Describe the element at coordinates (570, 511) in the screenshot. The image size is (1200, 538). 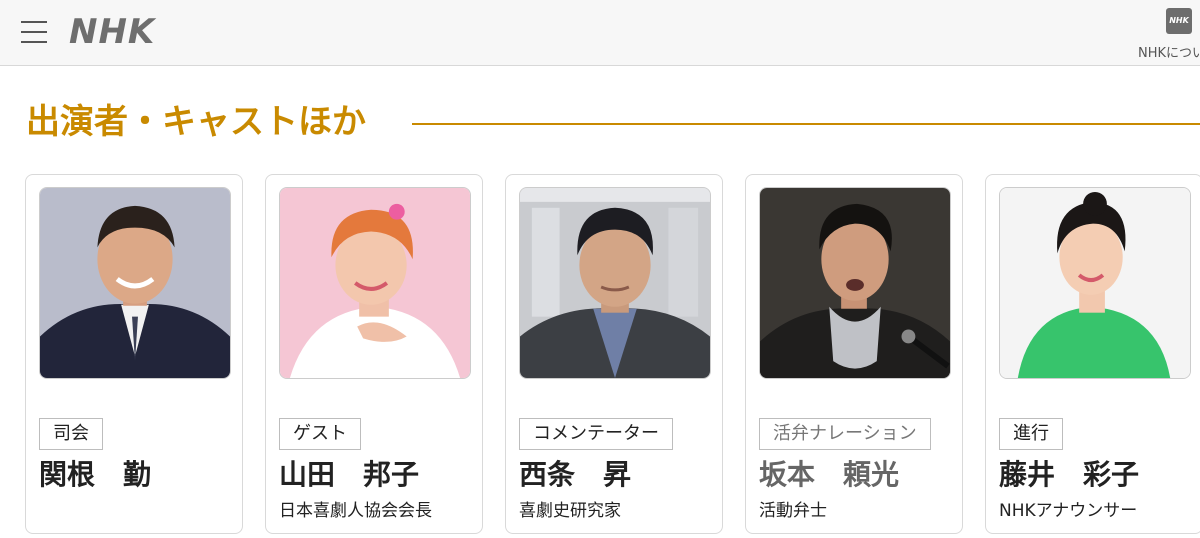
I see `cast-description: 喜劇史研究家` at that location.